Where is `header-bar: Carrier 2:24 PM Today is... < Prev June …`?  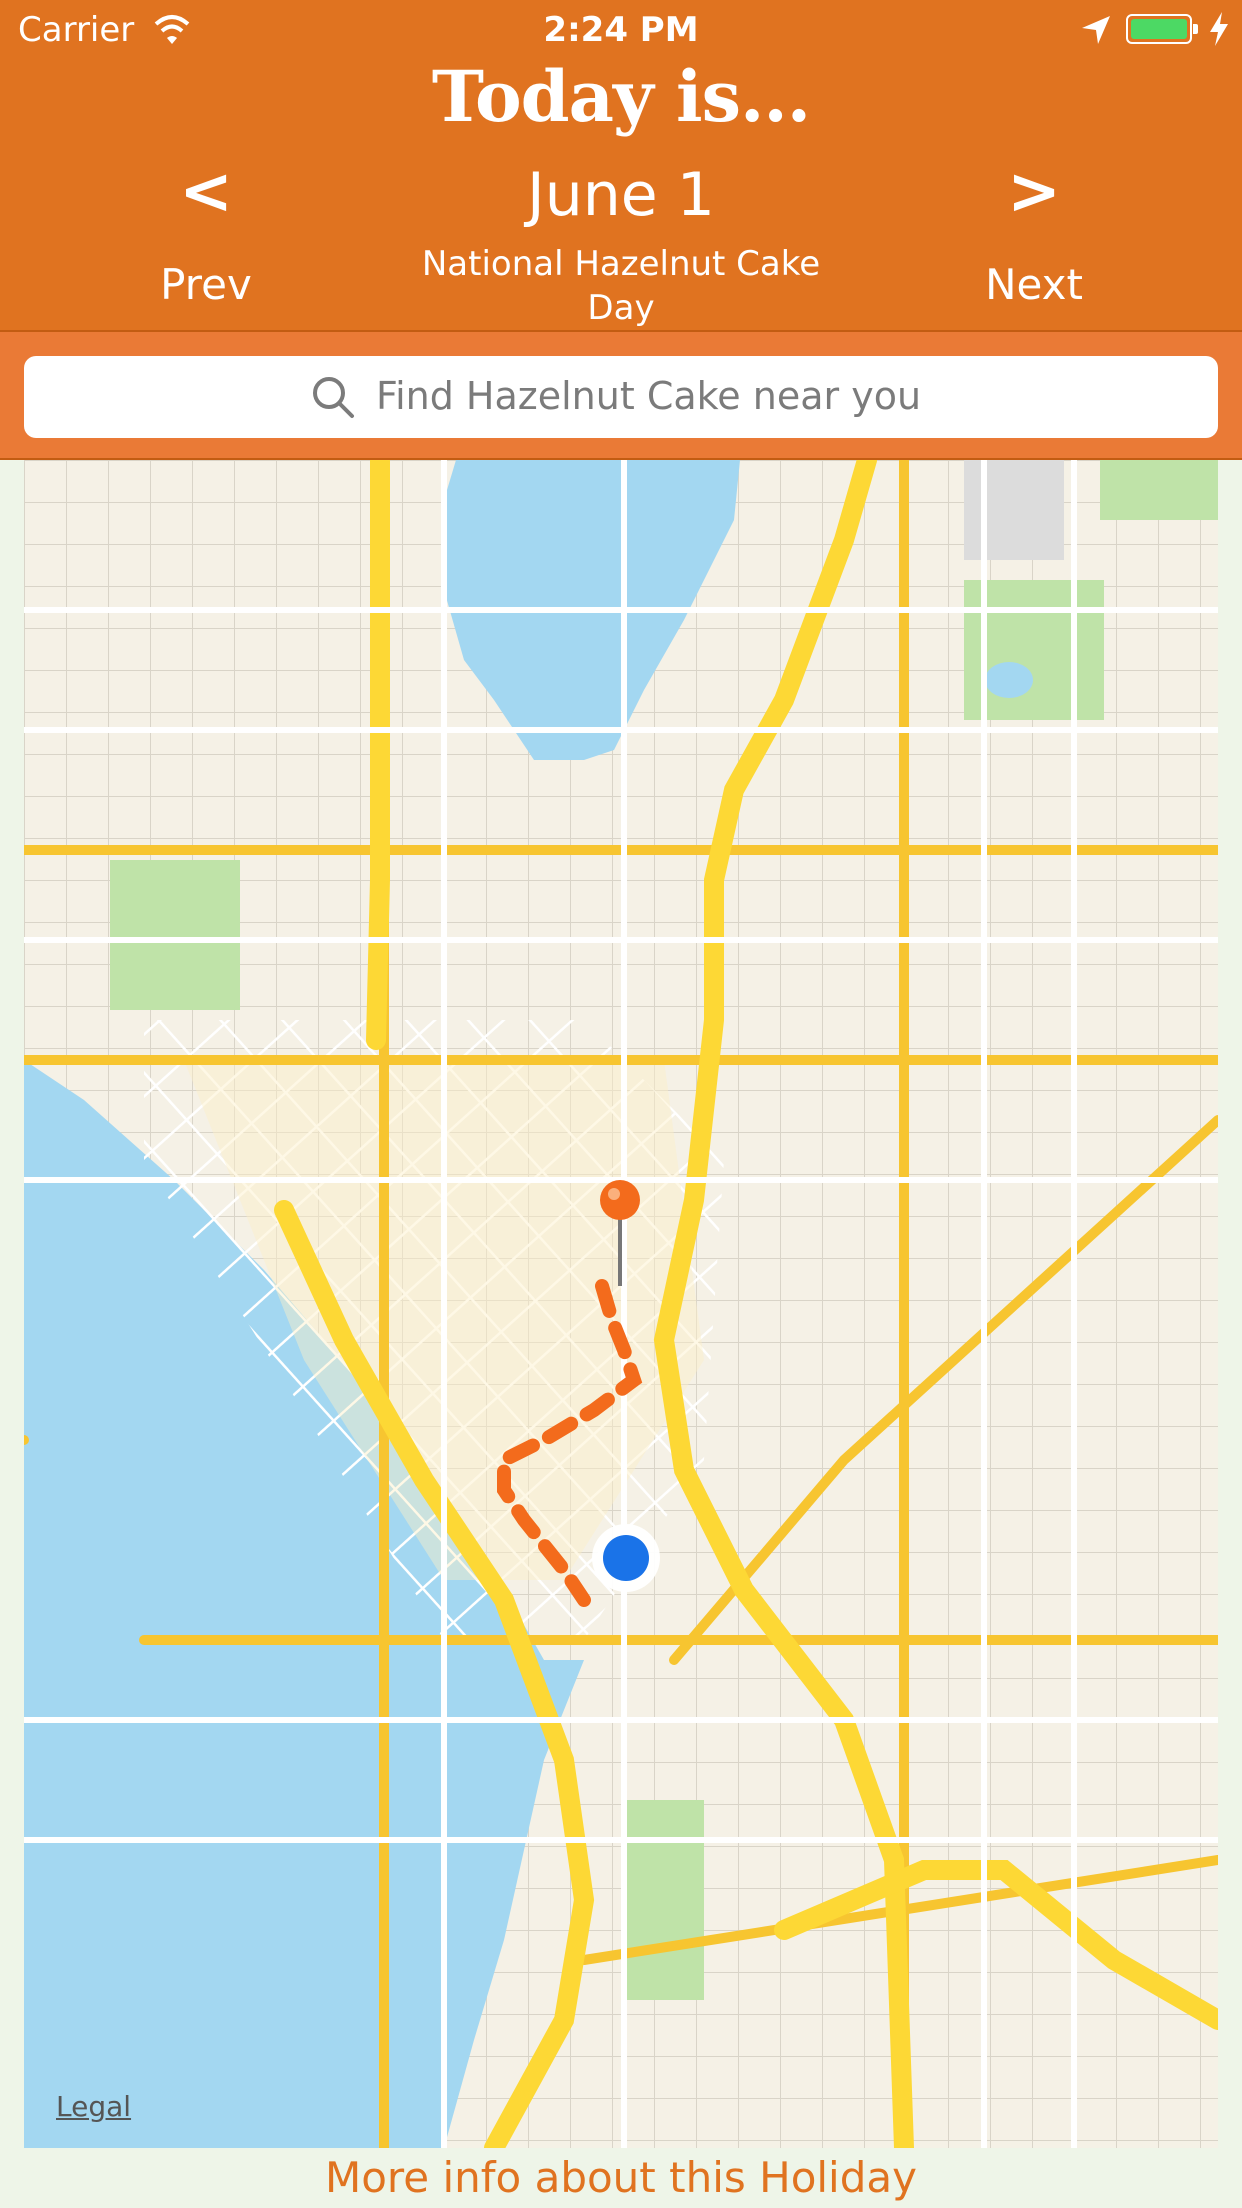 header-bar: Carrier 2:24 PM Today is... < Prev June … is located at coordinates (621, 165).